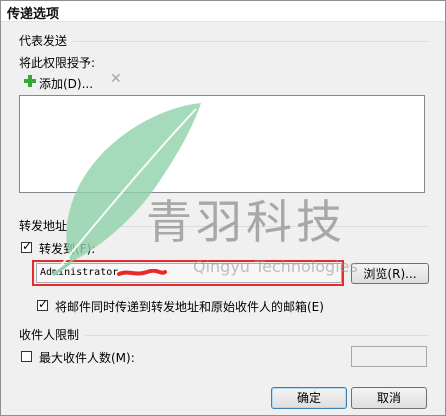 The image size is (446, 416). I want to click on deliver-both-checkbox: ✓, so click(43, 304).